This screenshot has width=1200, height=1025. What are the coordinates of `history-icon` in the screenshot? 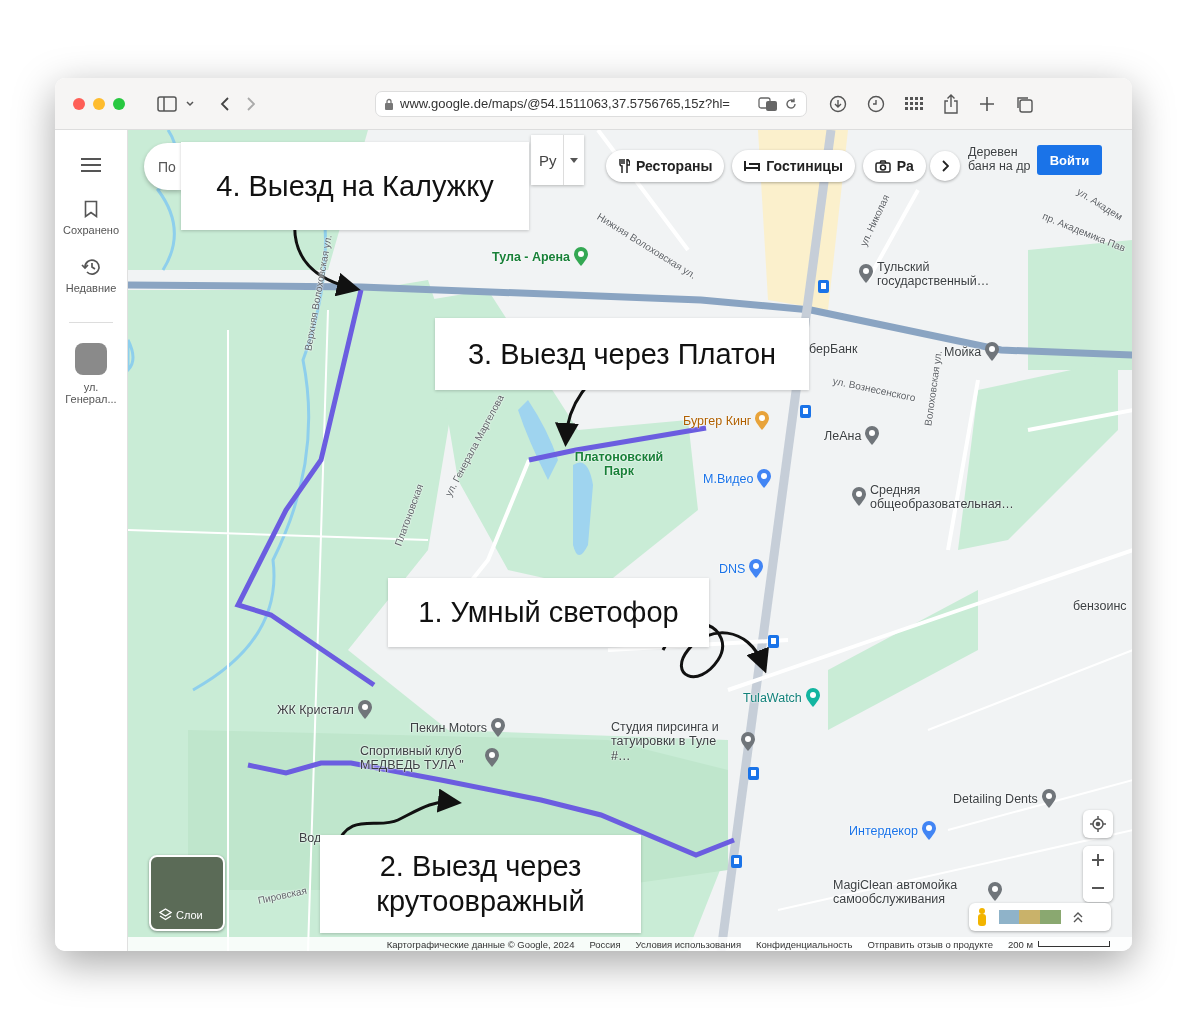 It's located at (91, 267).